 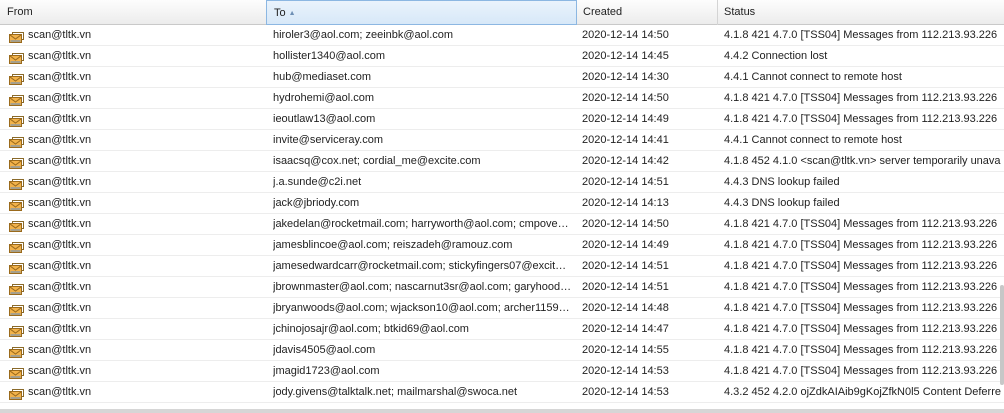 I want to click on vertical-scrollbar, so click(x=1002, y=335).